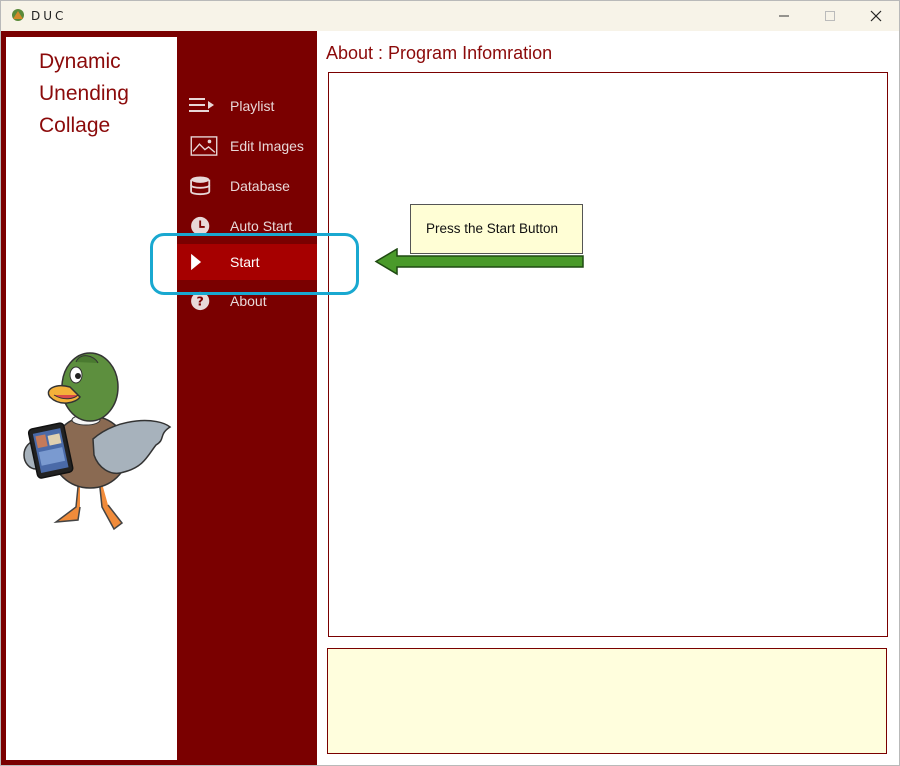  Describe the element at coordinates (204, 146) in the screenshot. I see `image-icon` at that location.